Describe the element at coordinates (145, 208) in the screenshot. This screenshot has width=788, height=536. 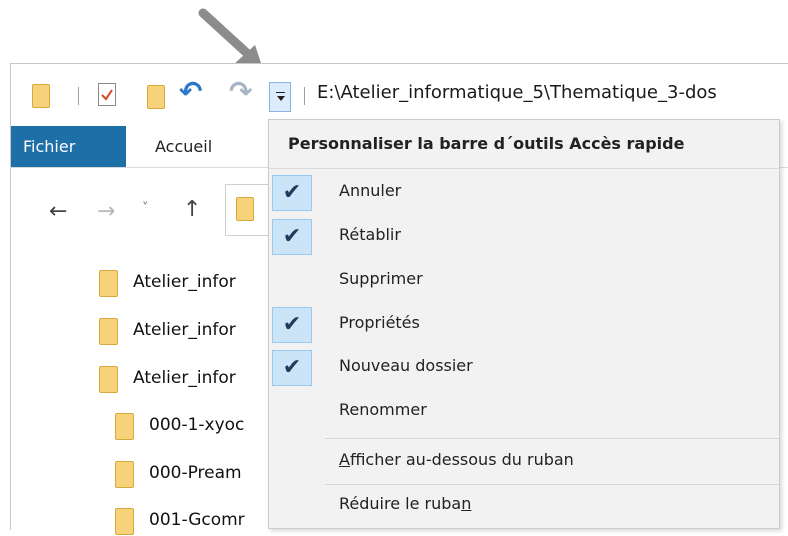
I see `recent-locations-chevron-icon: ˅` at that location.